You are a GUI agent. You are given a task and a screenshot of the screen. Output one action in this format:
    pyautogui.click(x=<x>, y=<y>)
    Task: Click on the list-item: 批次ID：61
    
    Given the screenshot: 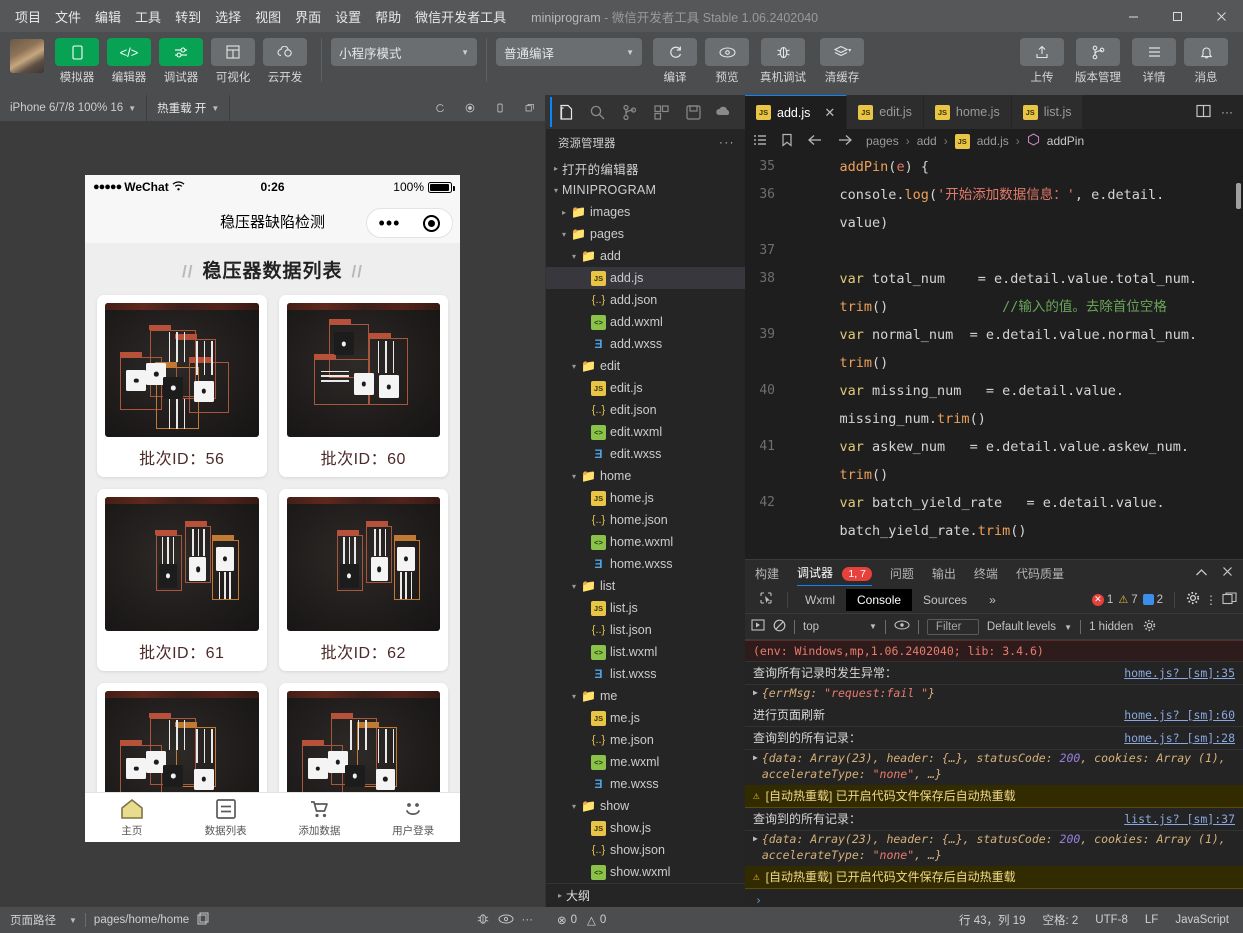 What is the action you would take?
    pyautogui.click(x=182, y=580)
    